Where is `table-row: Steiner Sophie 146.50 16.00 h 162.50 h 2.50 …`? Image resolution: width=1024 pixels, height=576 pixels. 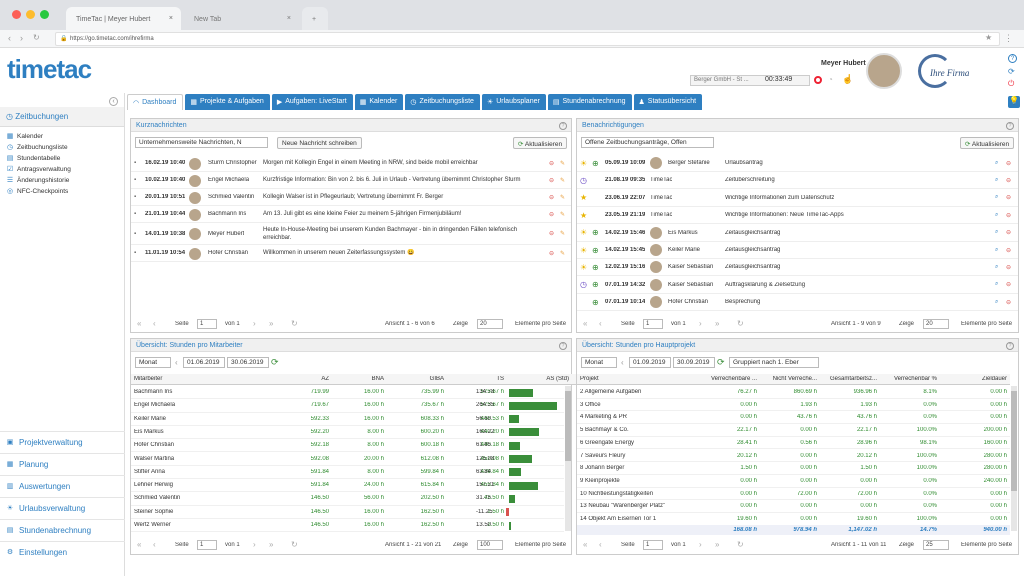 table-row: Steiner Sophie 146.50 16.00 h 162.50 h 2.50 … is located at coordinates (347, 512).